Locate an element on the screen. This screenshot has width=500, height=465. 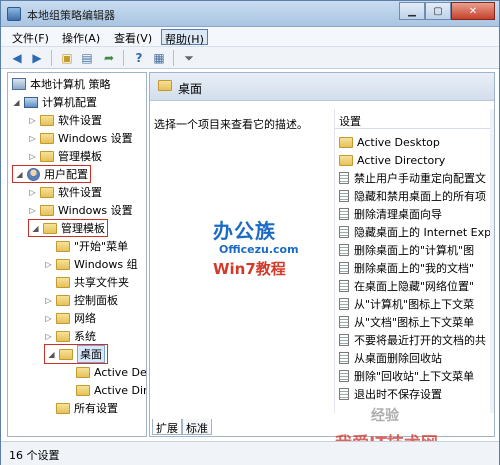
details-header: 桌面 is located at coordinates (322, 87).